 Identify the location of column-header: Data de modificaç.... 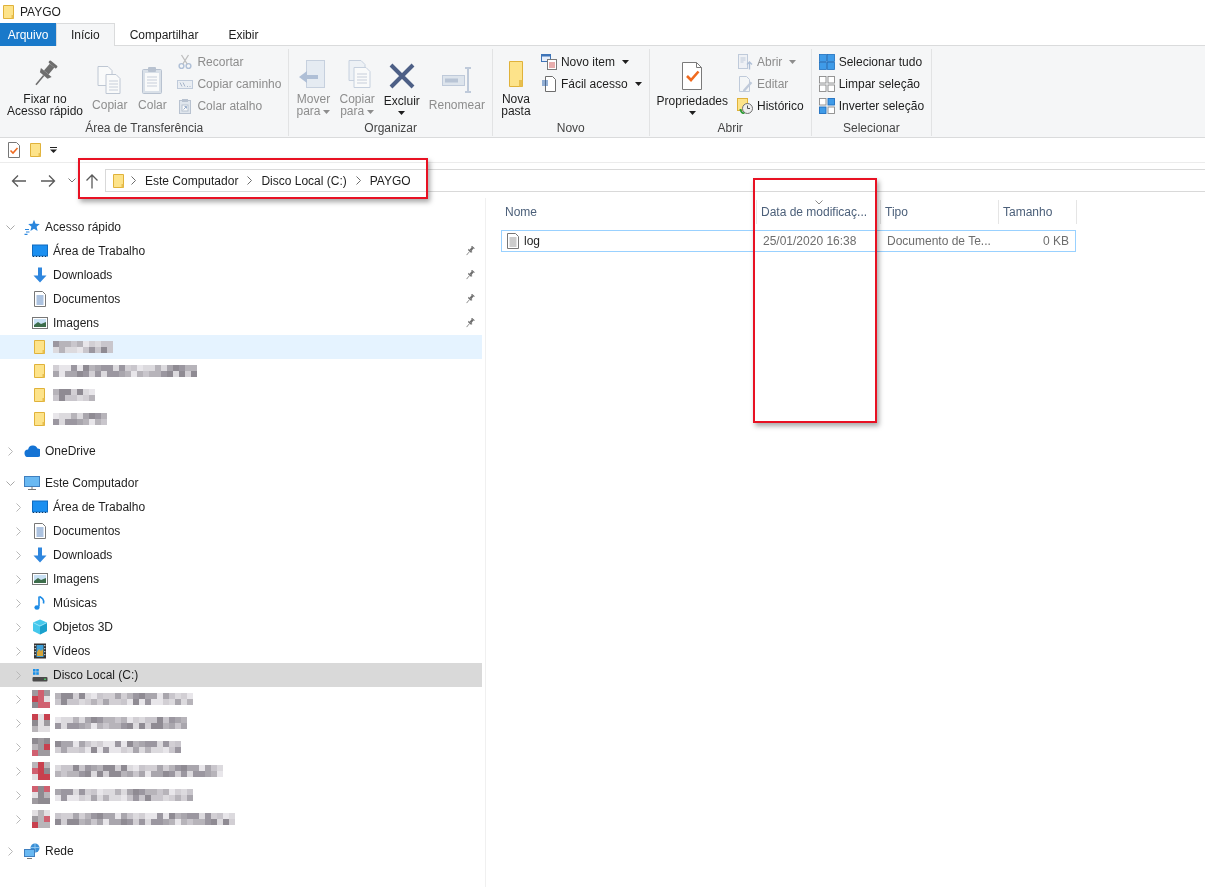
(819, 212).